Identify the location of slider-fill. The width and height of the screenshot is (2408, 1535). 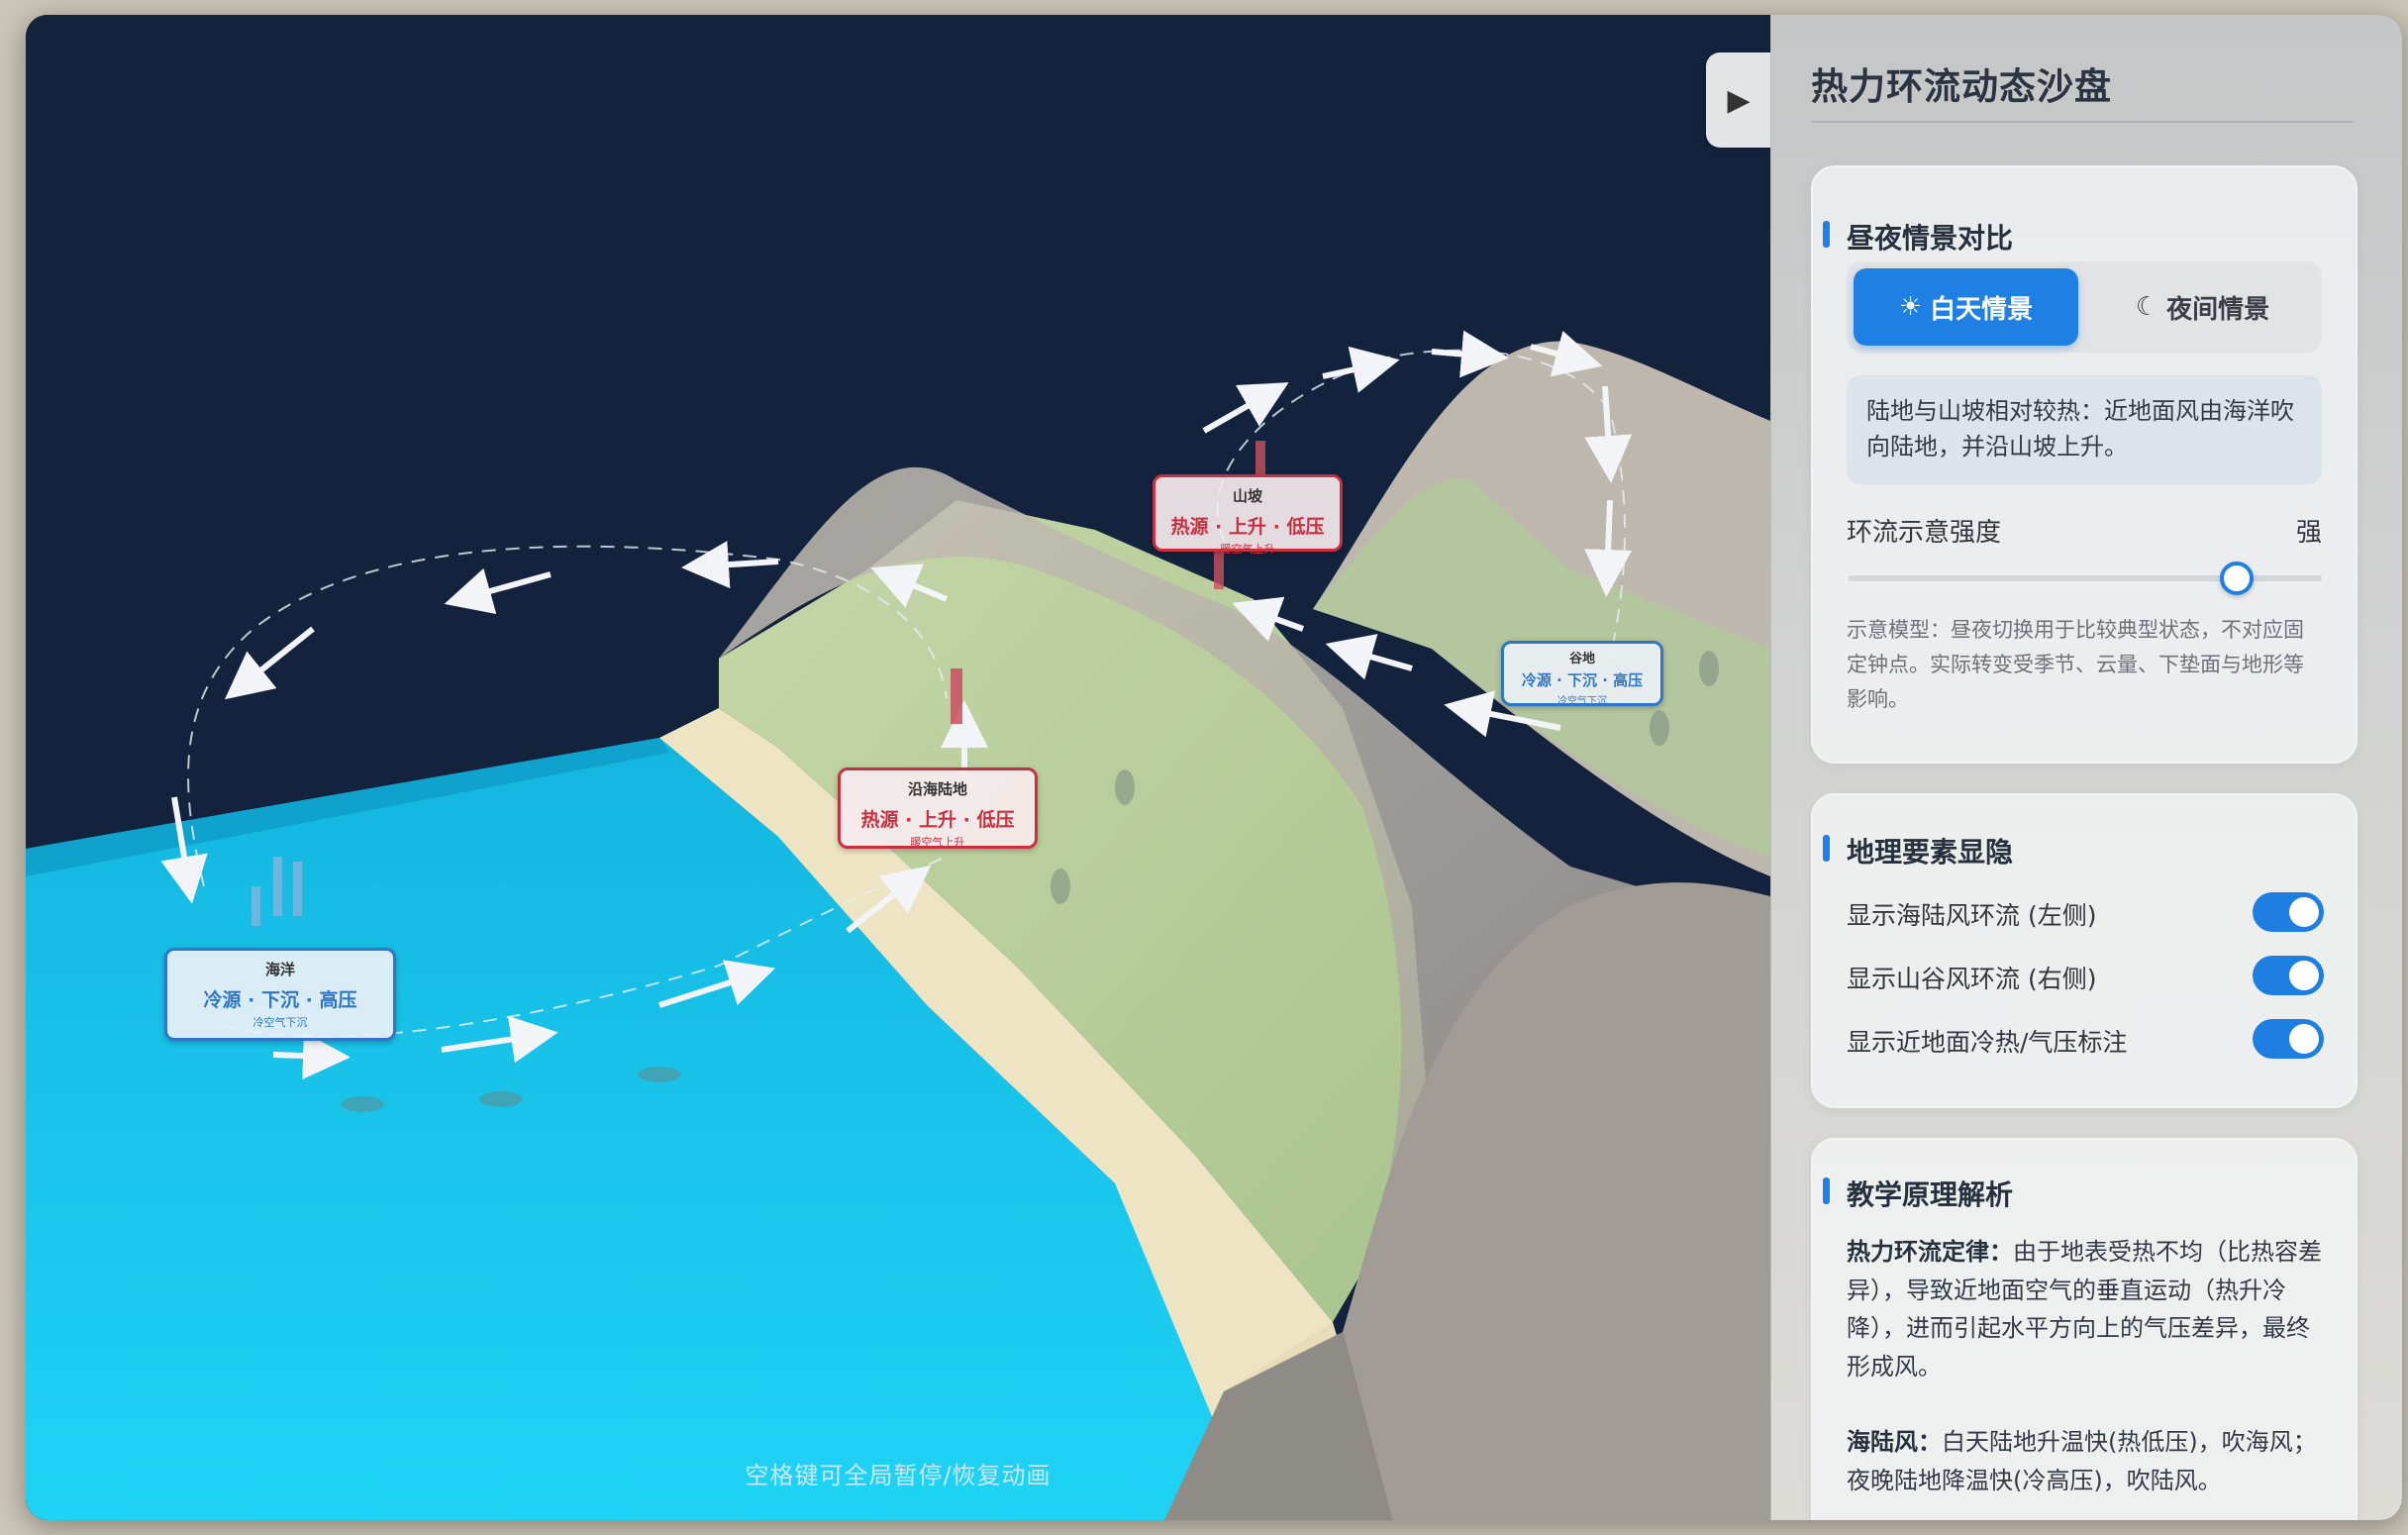
(2043, 578).